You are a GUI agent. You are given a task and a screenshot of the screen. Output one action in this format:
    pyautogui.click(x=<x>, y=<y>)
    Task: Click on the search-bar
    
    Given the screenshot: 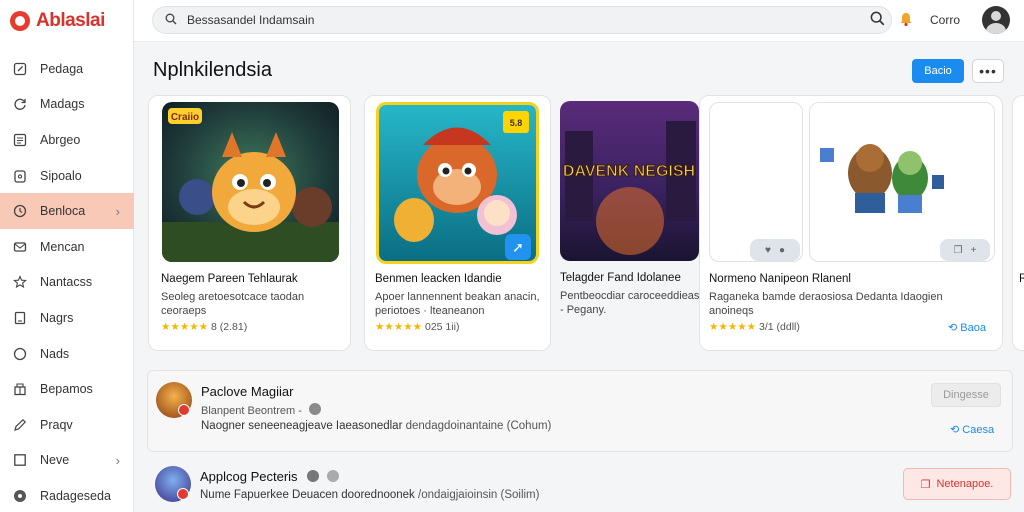 What is the action you would take?
    pyautogui.click(x=522, y=20)
    